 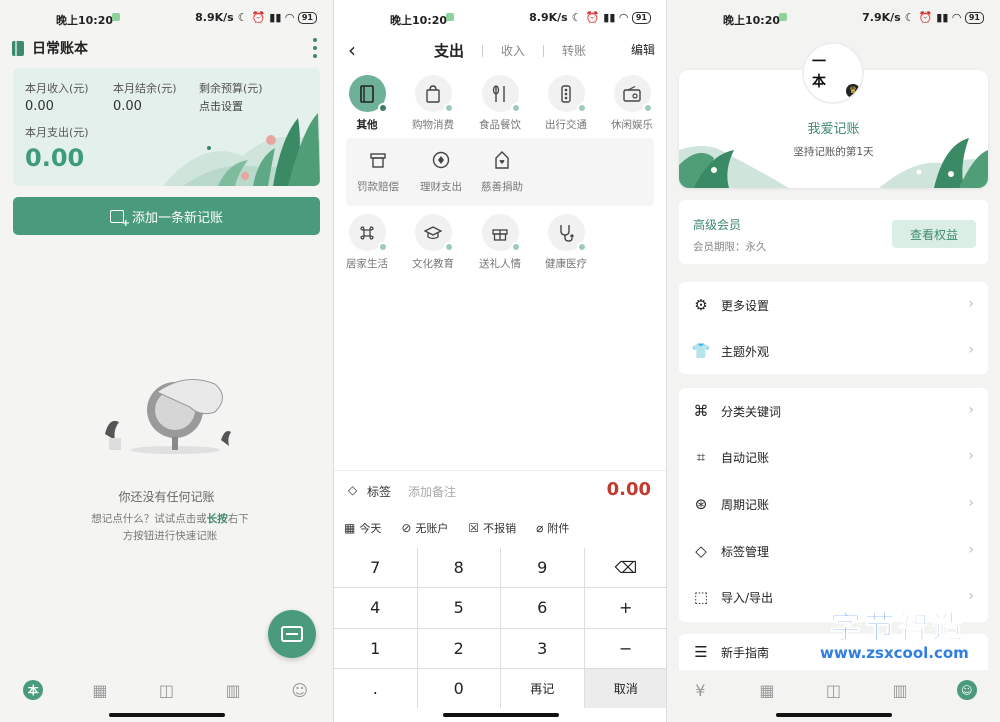 I want to click on avatar: 一本 ♛, so click(x=833, y=73).